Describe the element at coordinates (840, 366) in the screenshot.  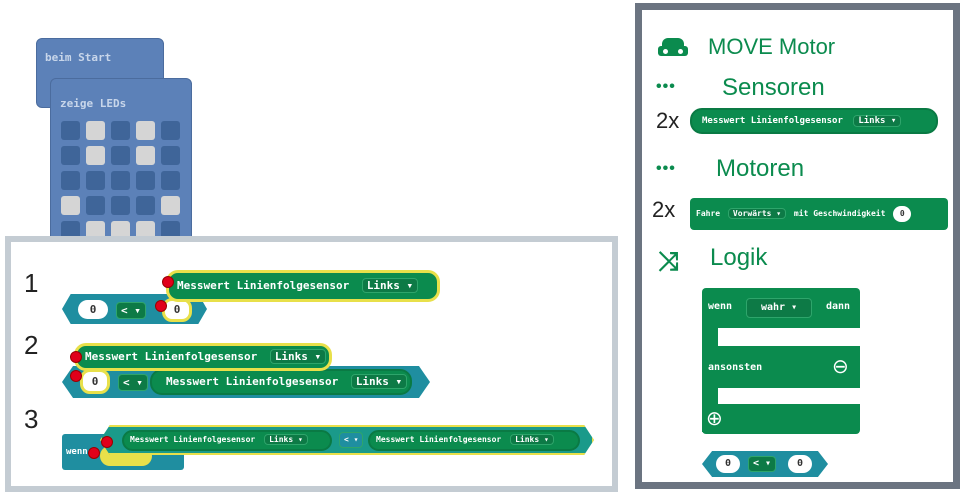
I see `remove-else-icon: ⊖` at that location.